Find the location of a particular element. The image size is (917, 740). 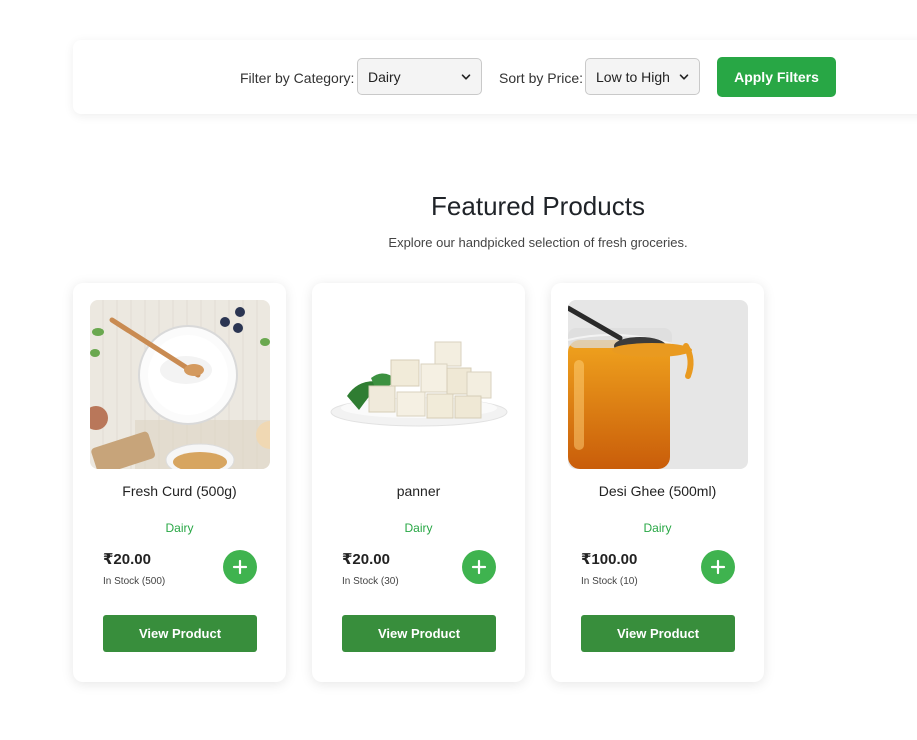

category-select: Dairy is located at coordinates (419, 76).